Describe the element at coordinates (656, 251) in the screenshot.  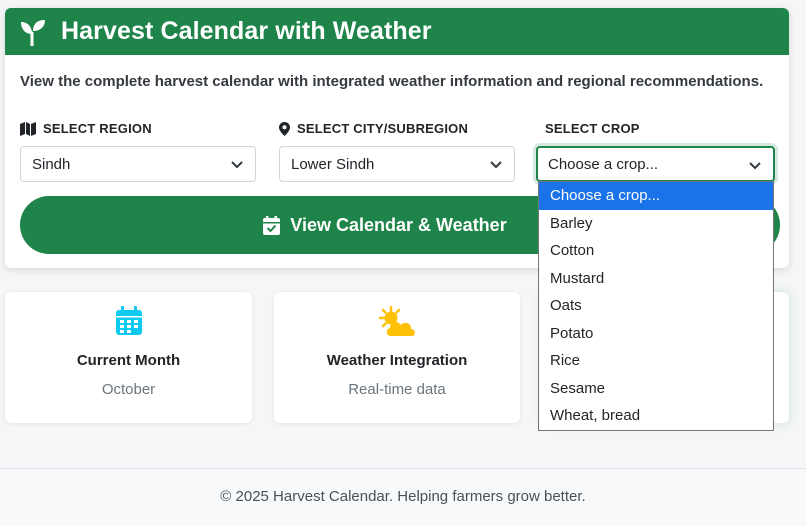
I see `crop-option: Cotton` at that location.